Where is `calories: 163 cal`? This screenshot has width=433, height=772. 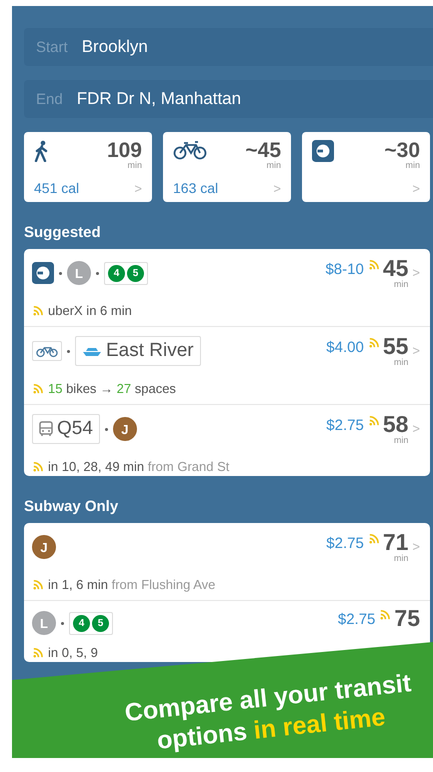 calories: 163 cal is located at coordinates (195, 188).